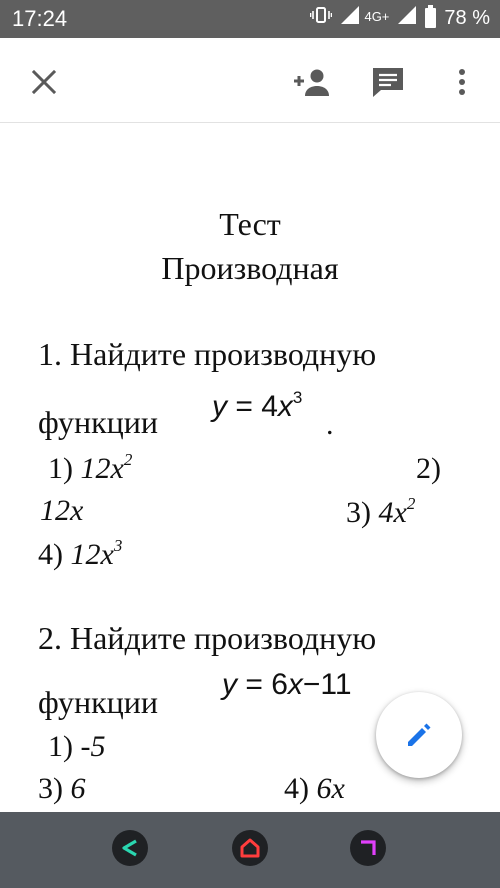 The width and height of the screenshot is (500, 888). What do you see at coordinates (250, 80) in the screenshot?
I see `toolbar` at bounding box center [250, 80].